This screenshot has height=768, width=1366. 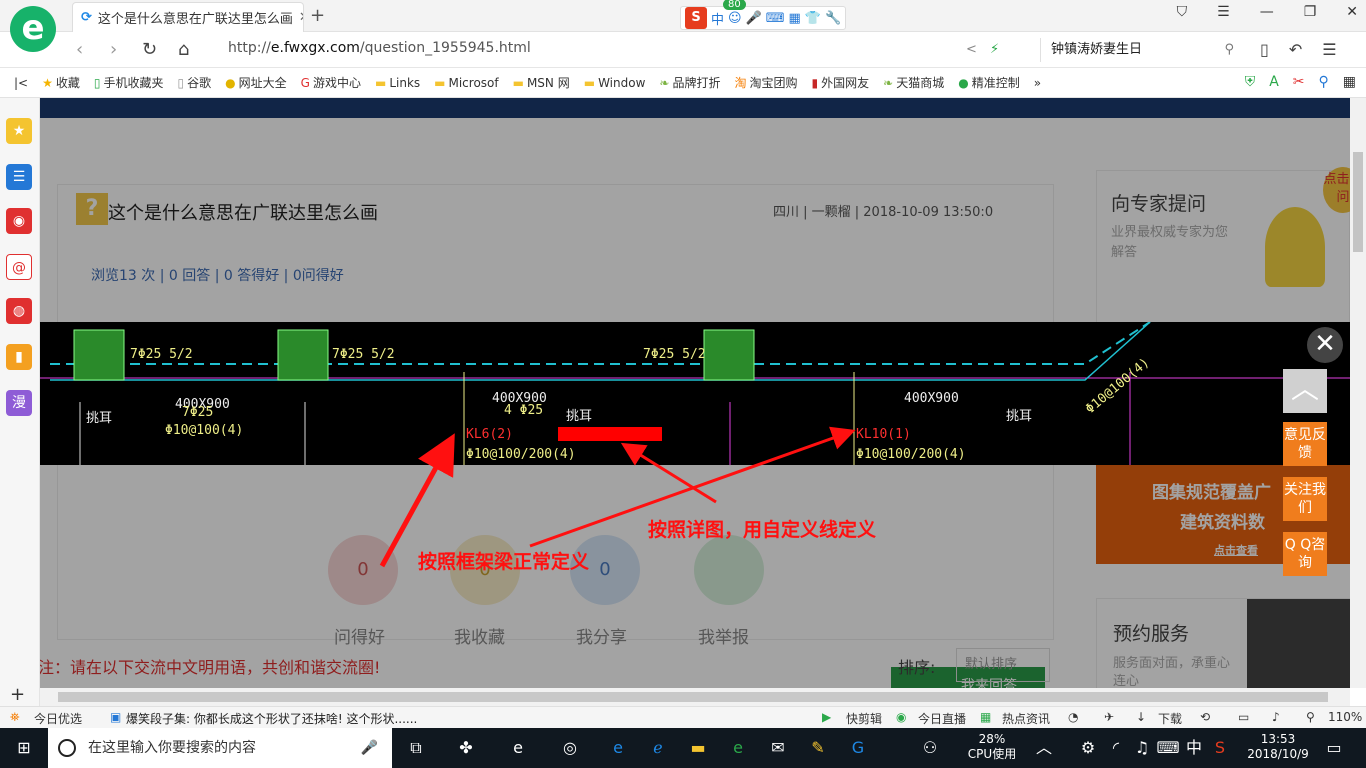 What do you see at coordinates (541, 82) in the screenshot?
I see `bookmark-item: ▬ MSN 网` at bounding box center [541, 82].